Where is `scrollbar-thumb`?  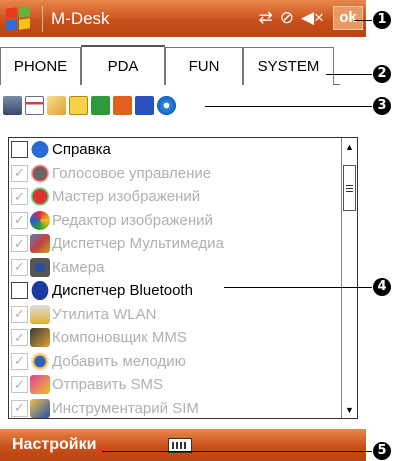 scrollbar-thumb is located at coordinates (349, 188).